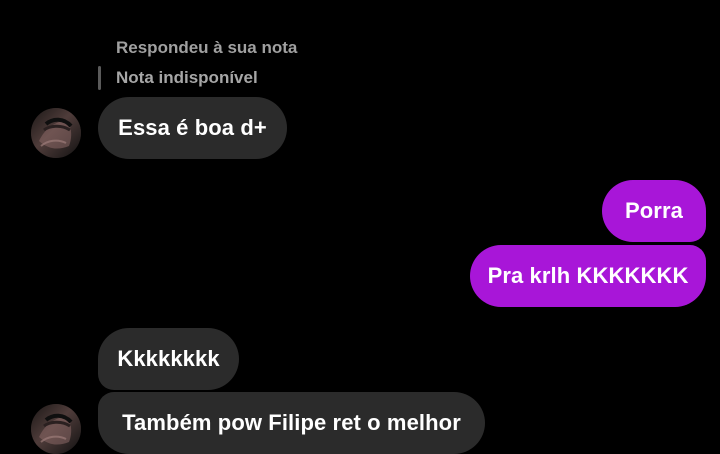 This screenshot has height=454, width=720. I want to click on reply-context: Respondeu à sua nota Nota indisponível, so click(218, 65).